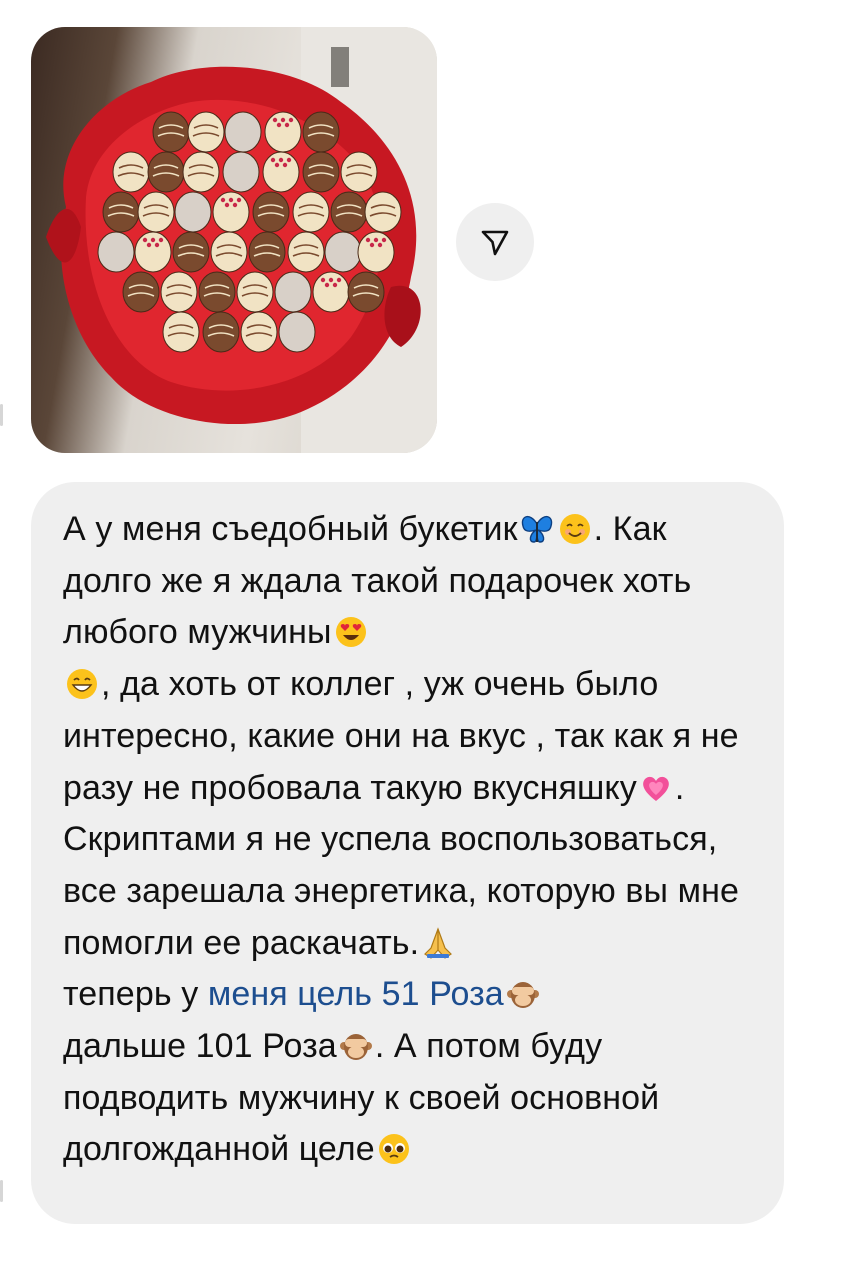  I want to click on grinning-face-icon, so click(82, 684).